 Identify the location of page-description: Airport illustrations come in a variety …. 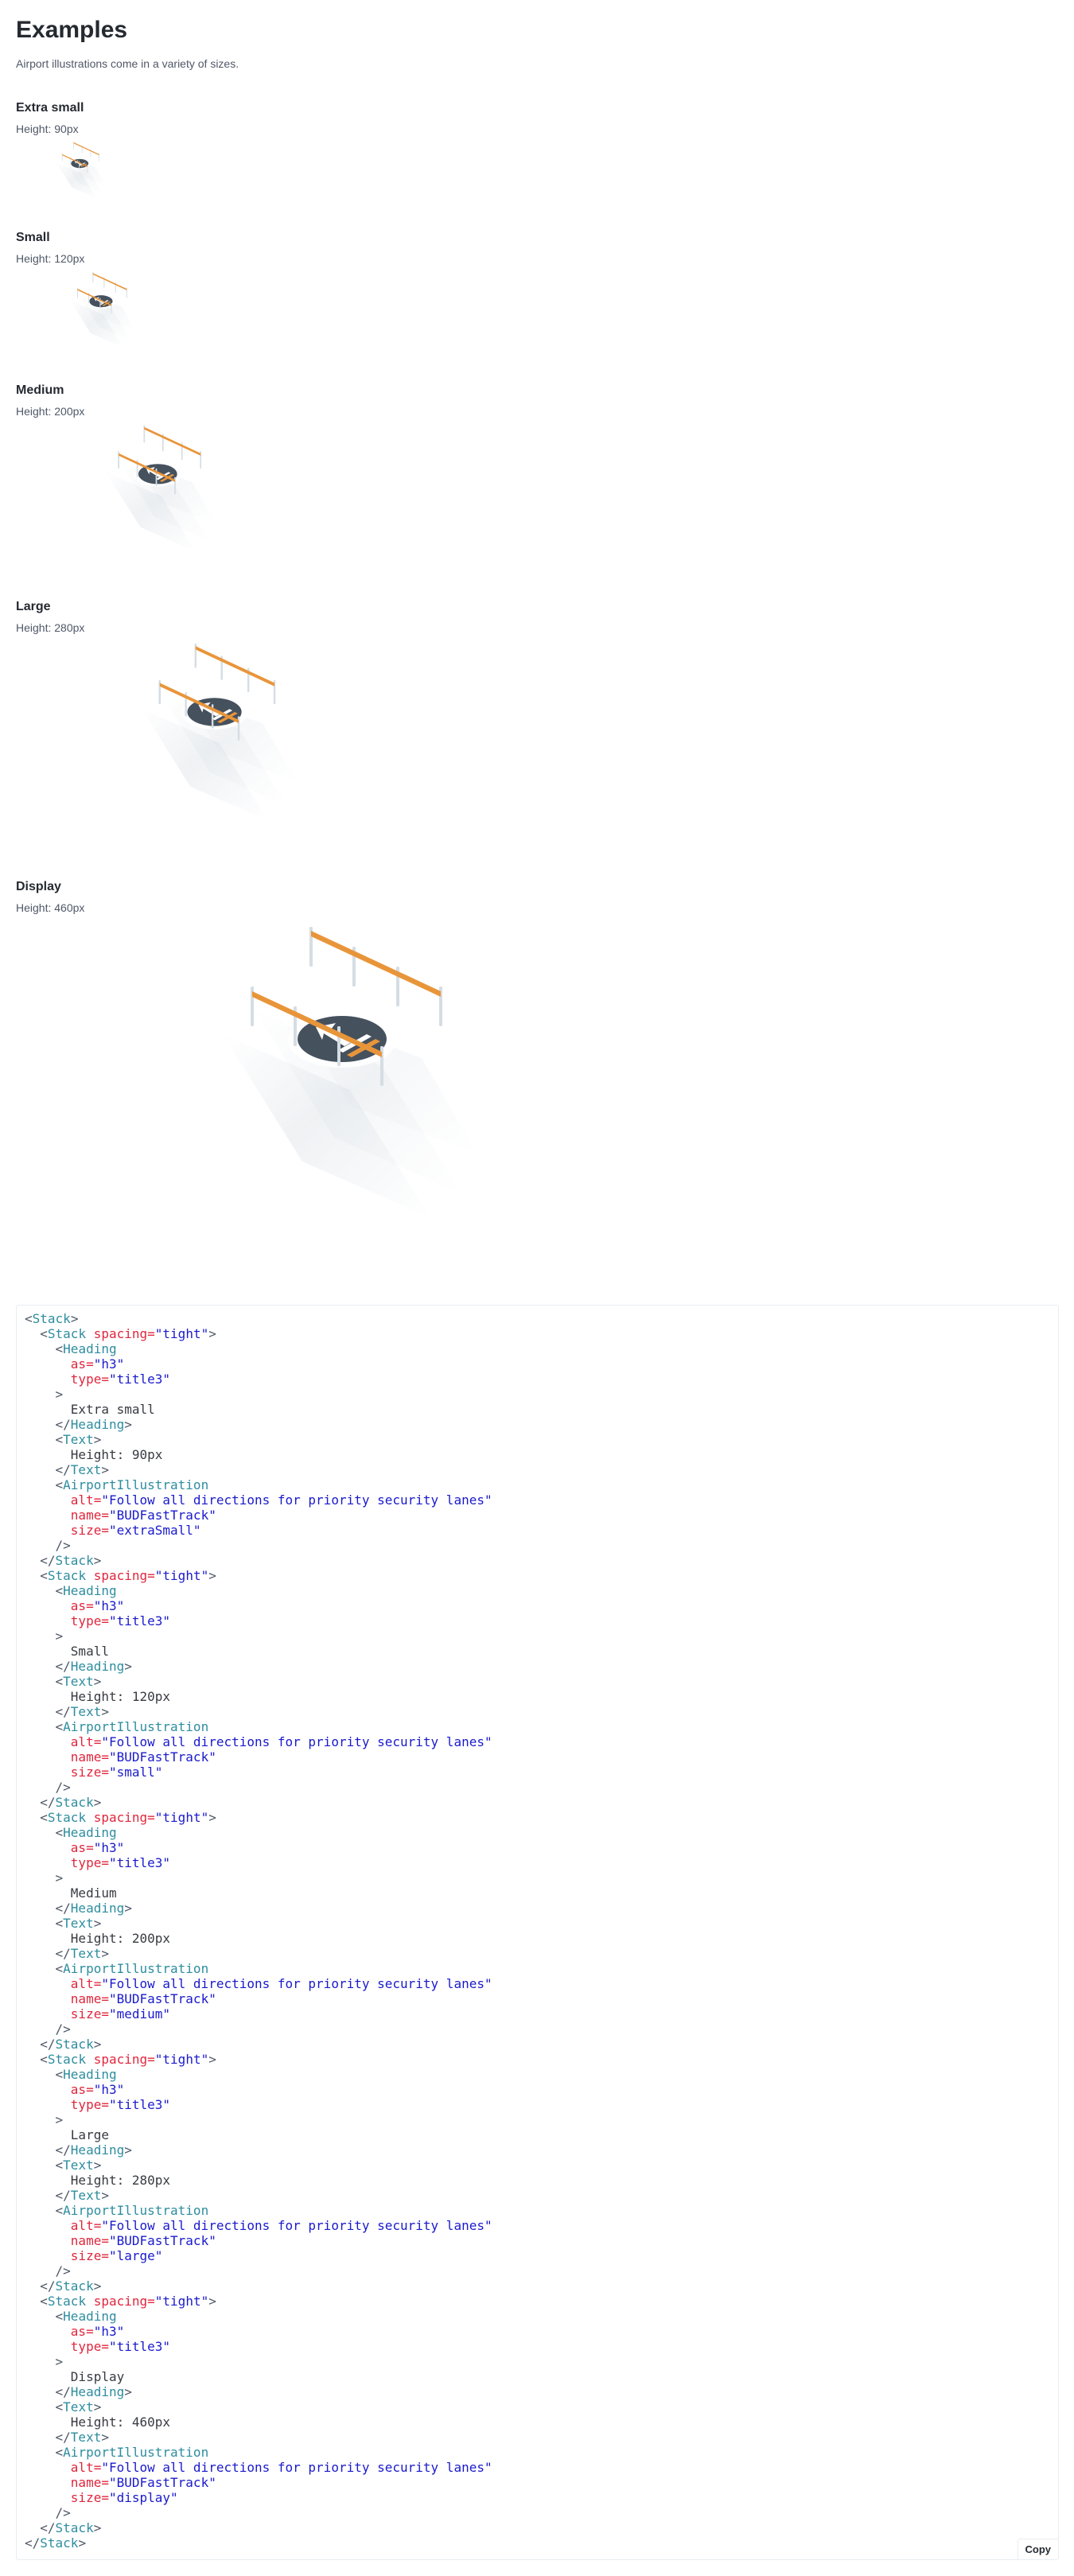
(128, 64).